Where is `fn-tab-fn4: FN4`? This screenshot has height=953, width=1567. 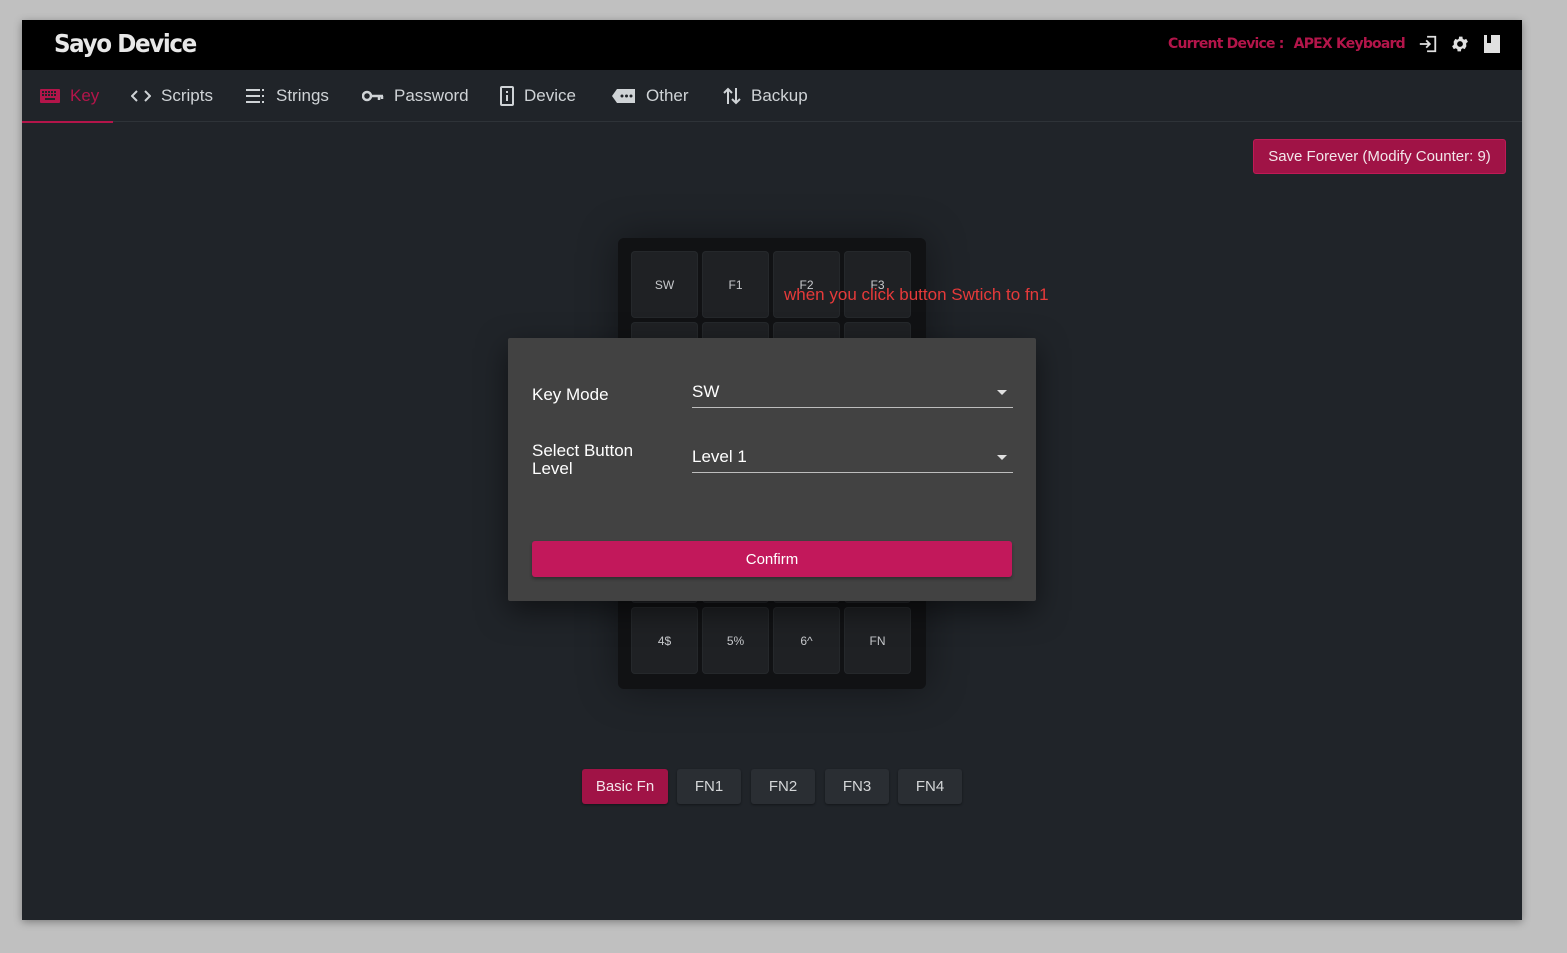
fn-tab-fn4: FN4 is located at coordinates (930, 786).